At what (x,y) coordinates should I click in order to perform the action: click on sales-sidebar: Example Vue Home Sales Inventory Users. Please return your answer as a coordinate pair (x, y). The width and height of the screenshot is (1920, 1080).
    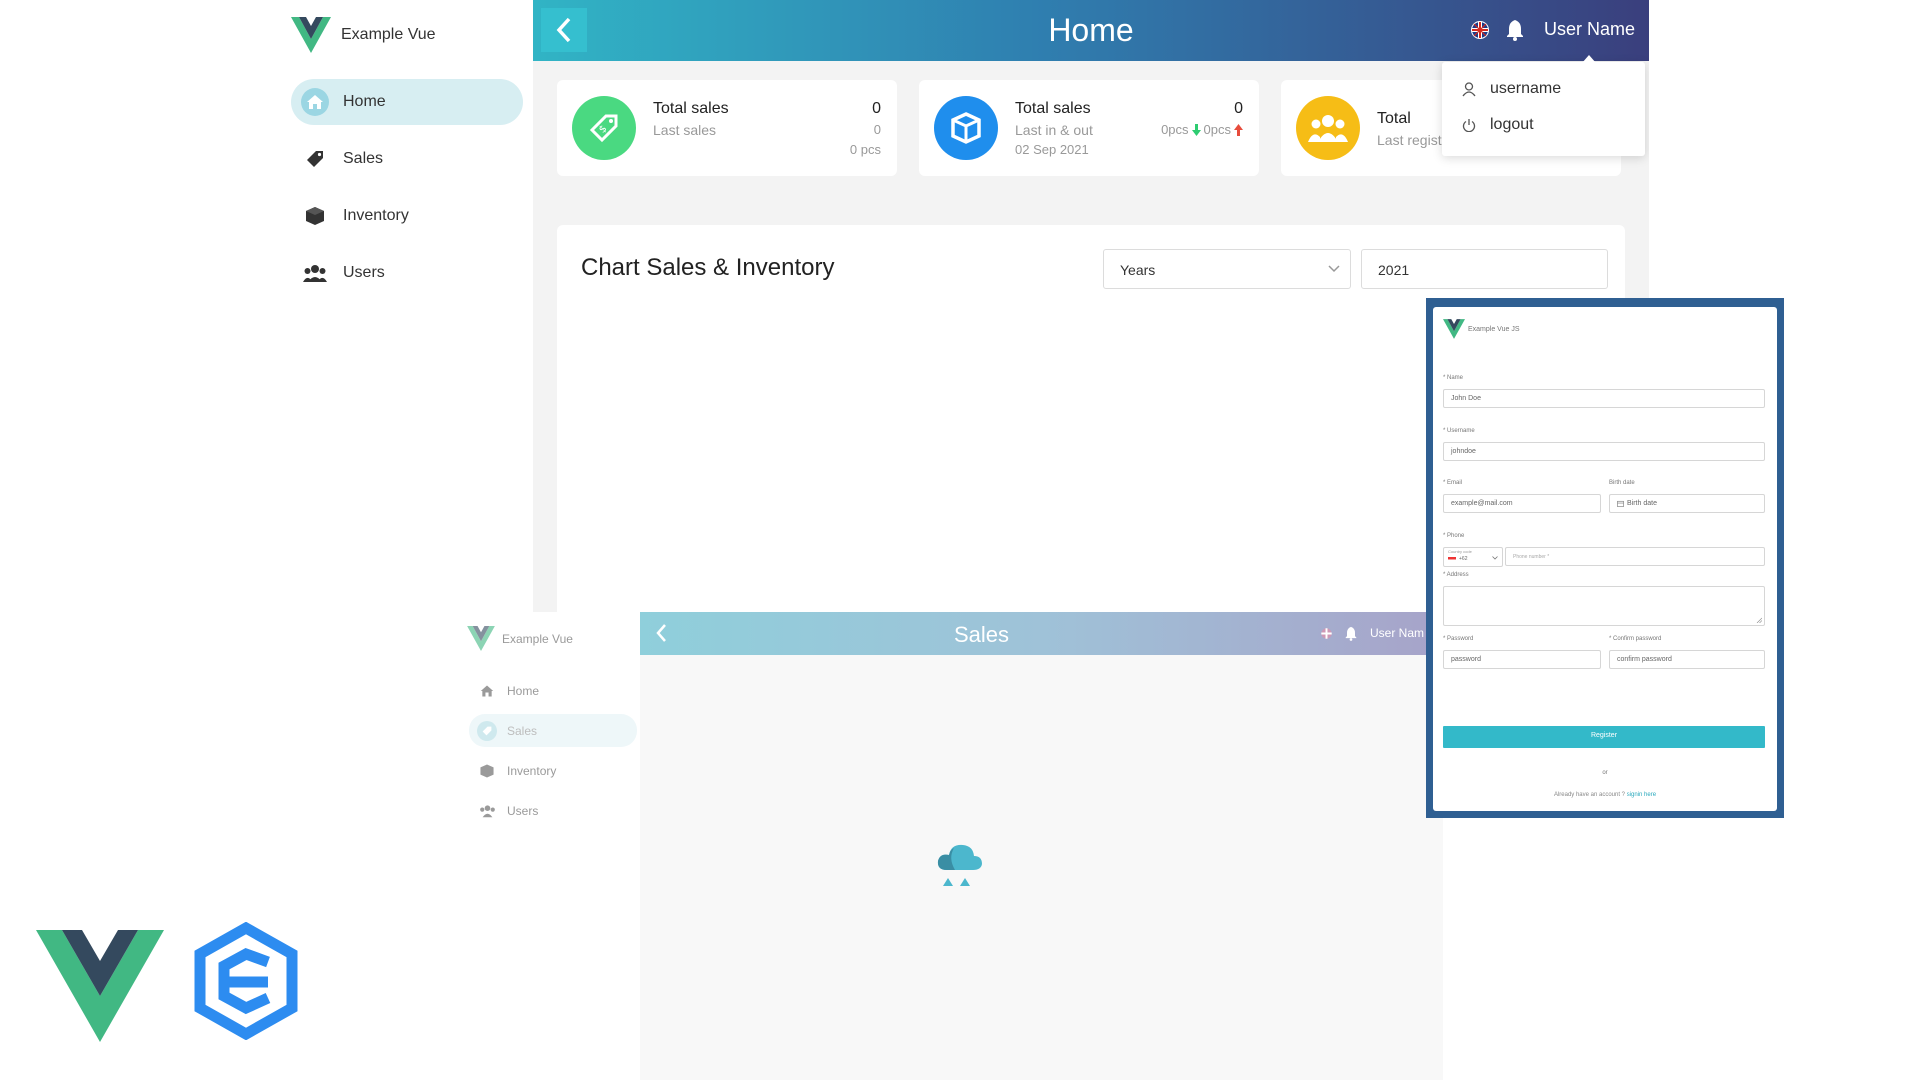
    Looking at the image, I should click on (552, 846).